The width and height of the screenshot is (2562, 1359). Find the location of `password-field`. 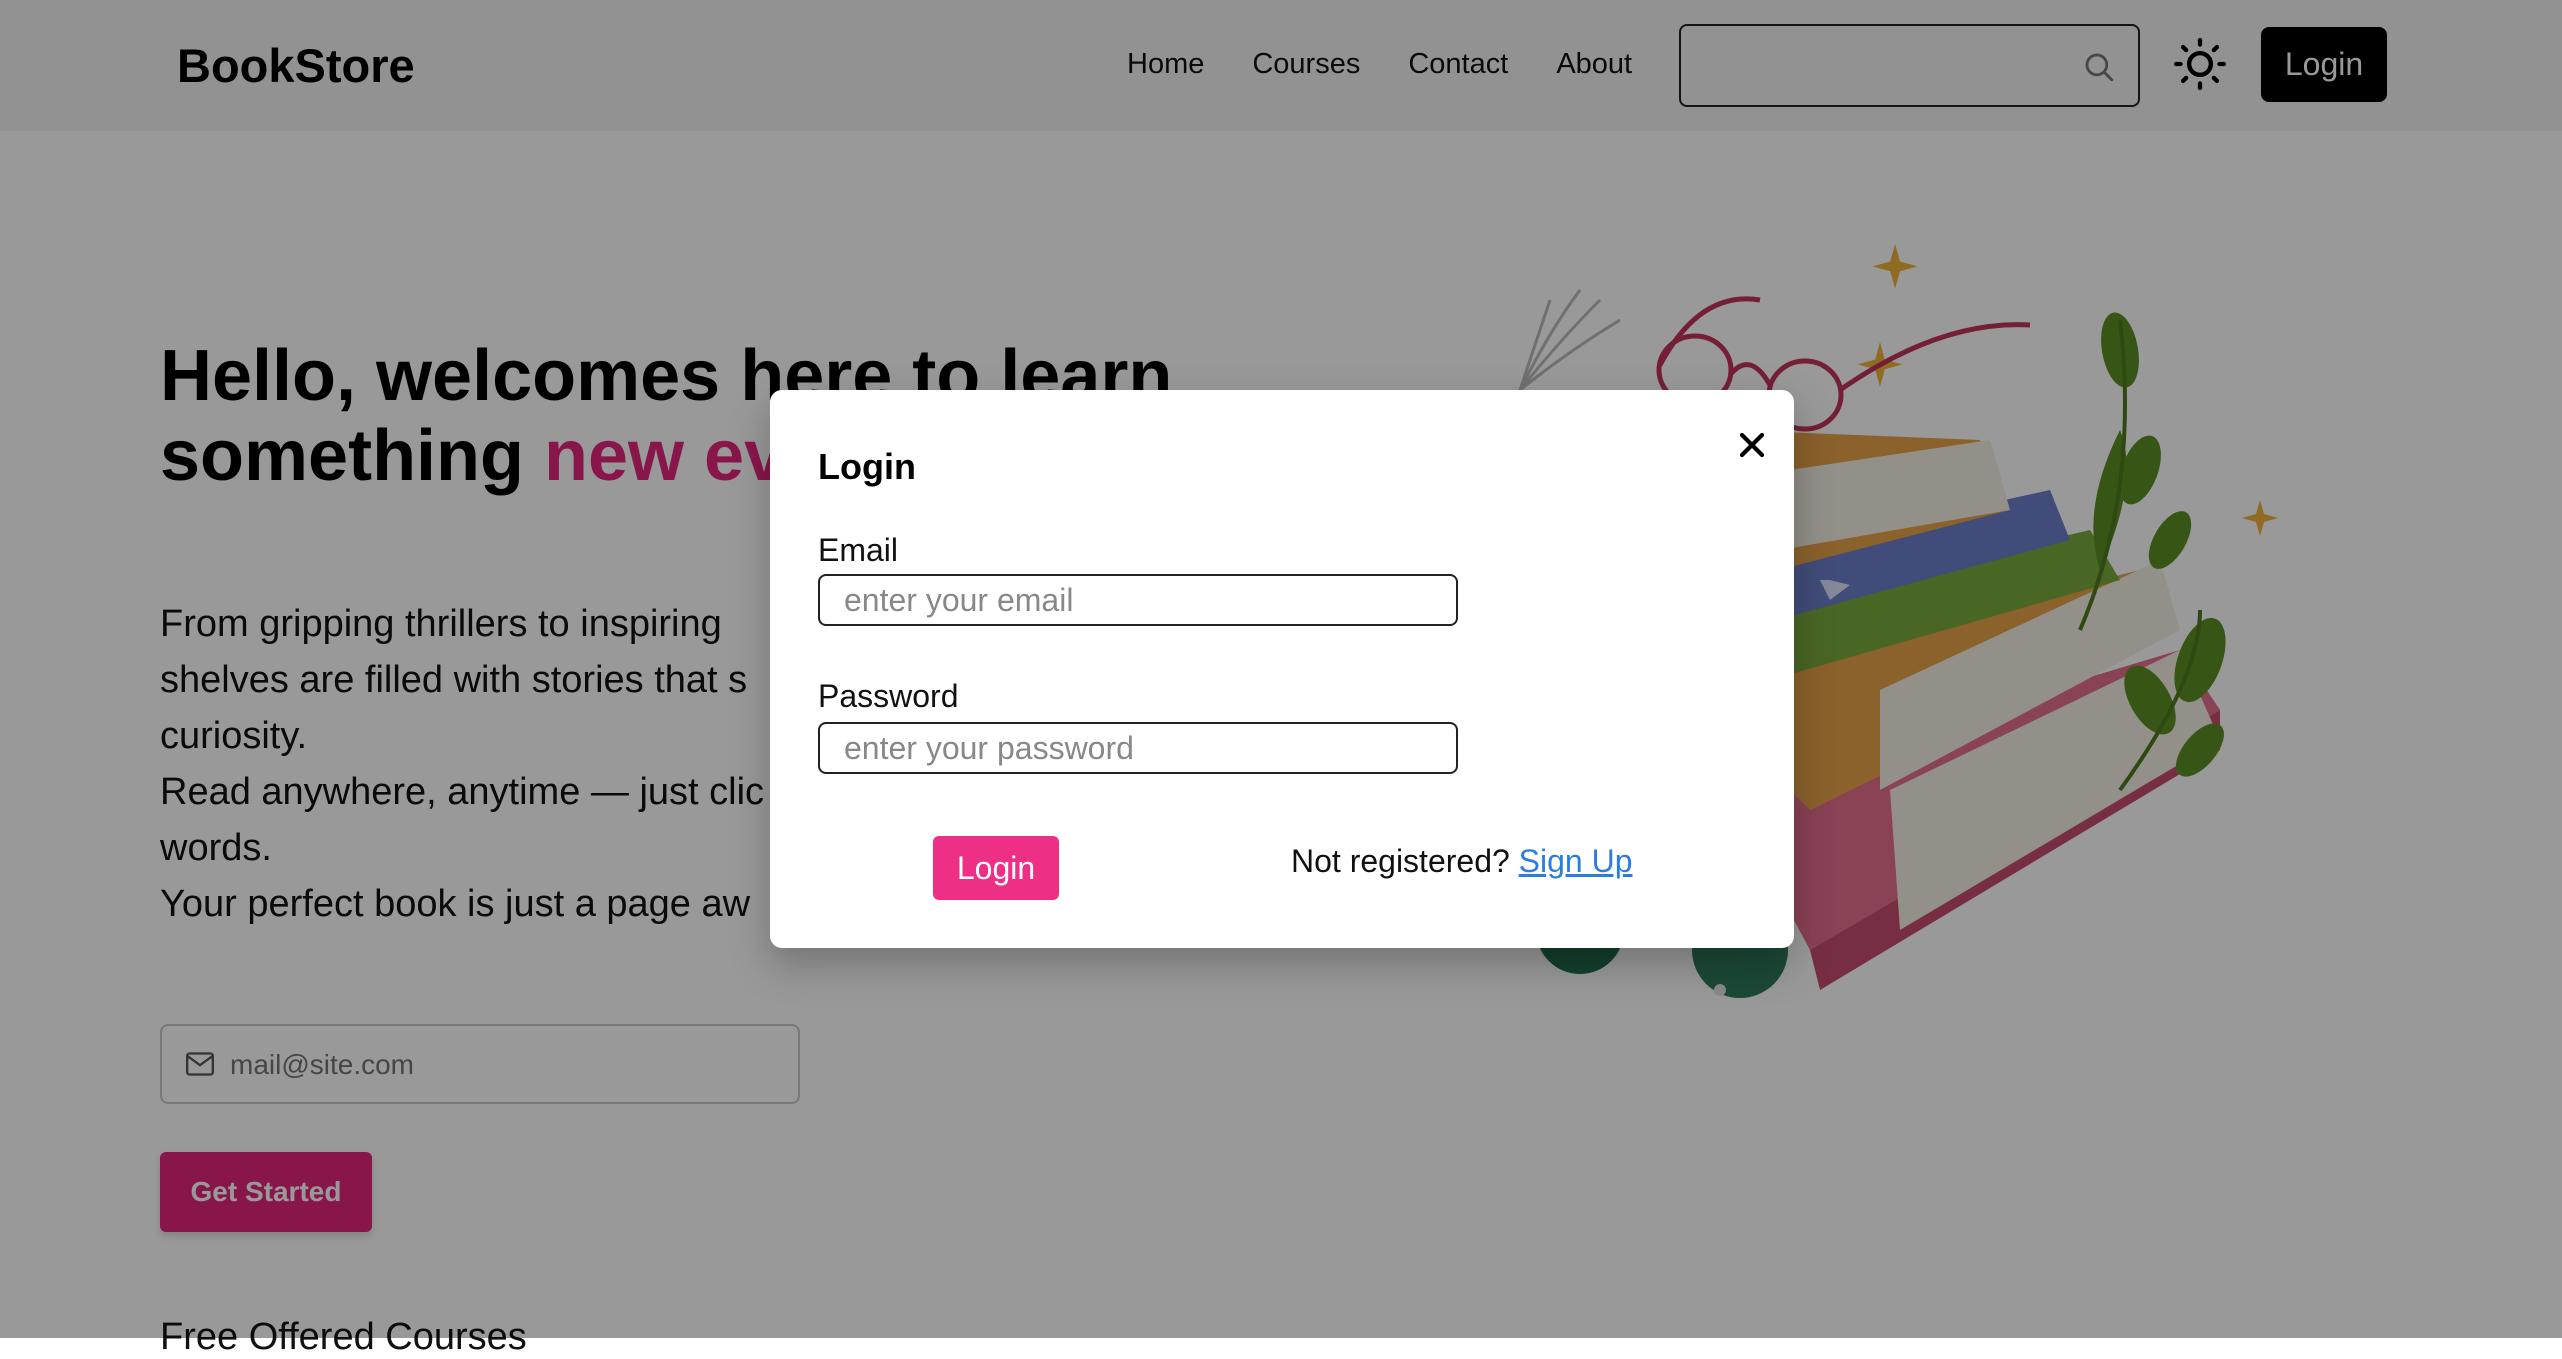

password-field is located at coordinates (1138, 748).